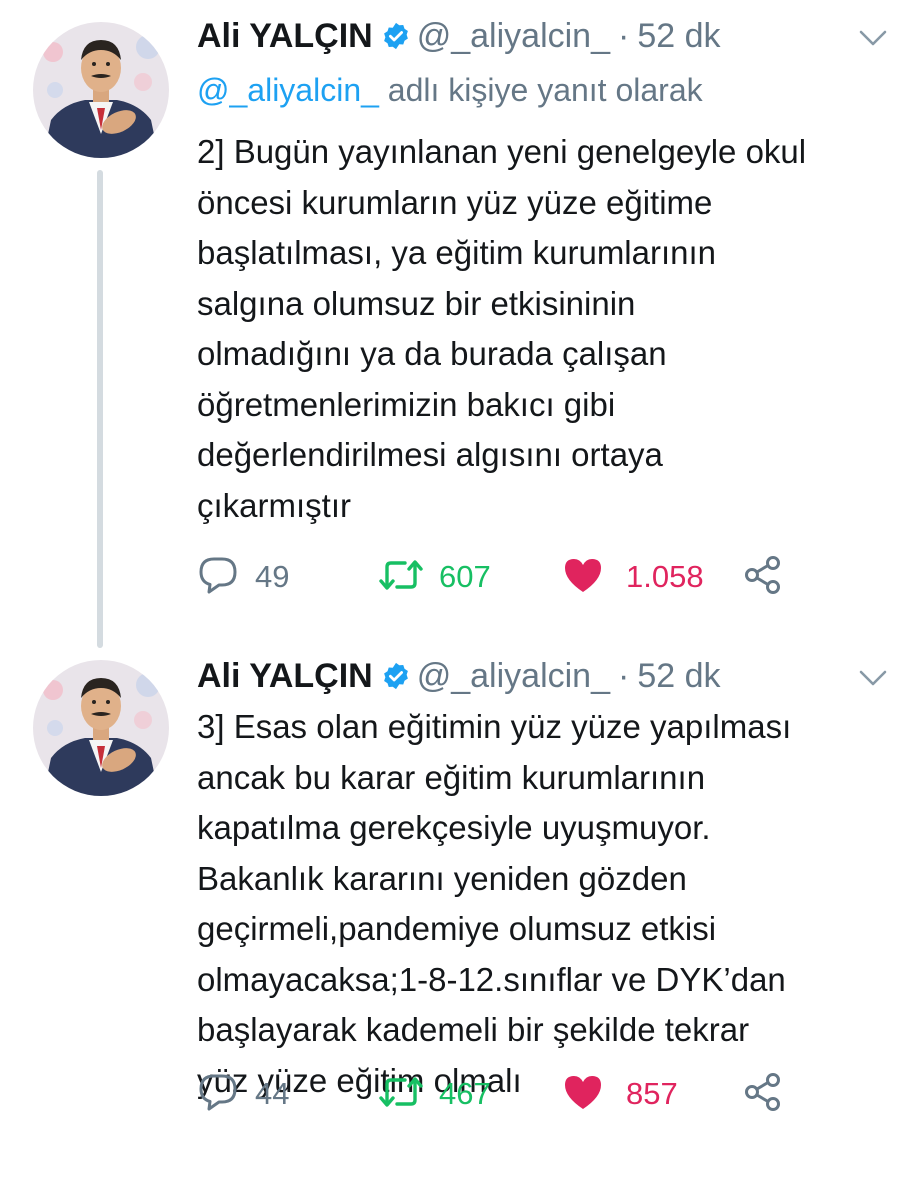 The image size is (924, 1200). What do you see at coordinates (430, 454) in the screenshot?
I see `tweet-text-line: değerlendirilmesi algısını ortaya` at bounding box center [430, 454].